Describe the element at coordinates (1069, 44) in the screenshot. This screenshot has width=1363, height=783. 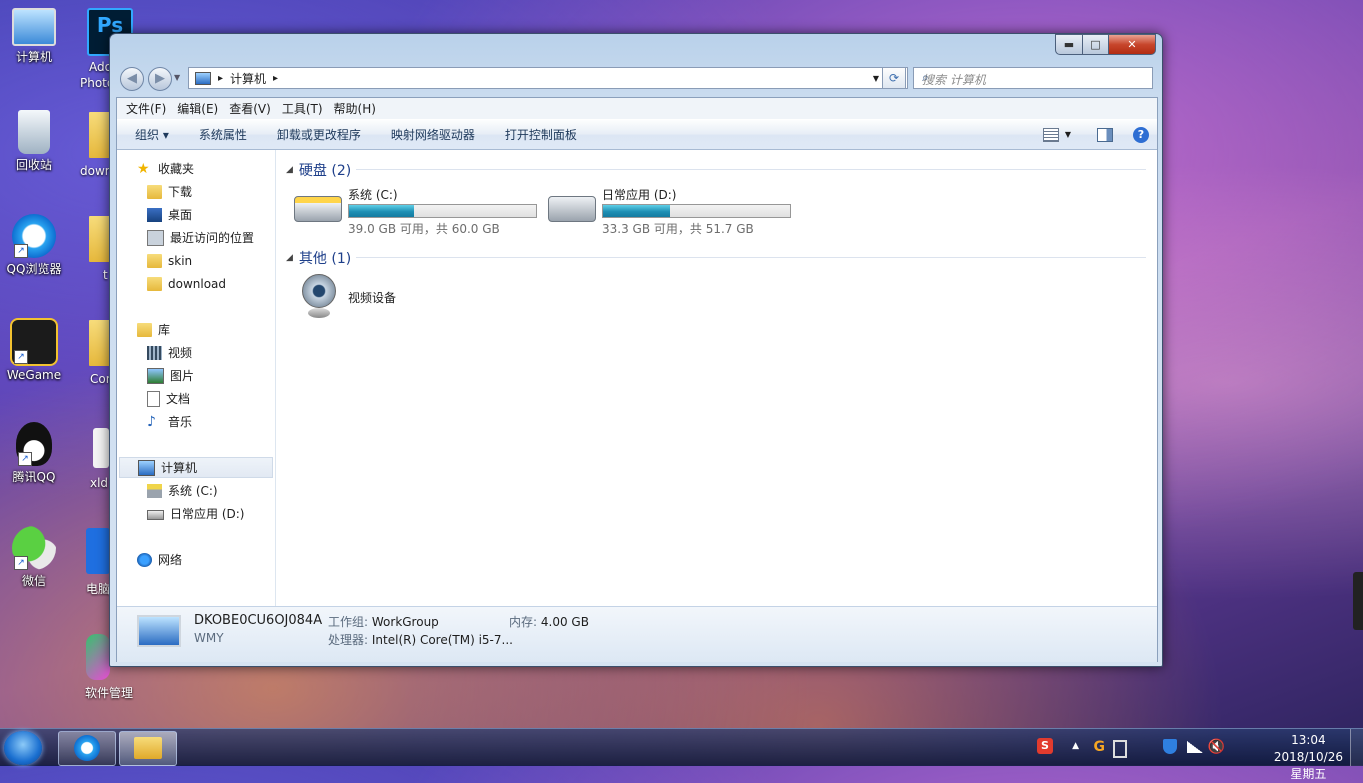
I see `minimize-button: ▬` at that location.